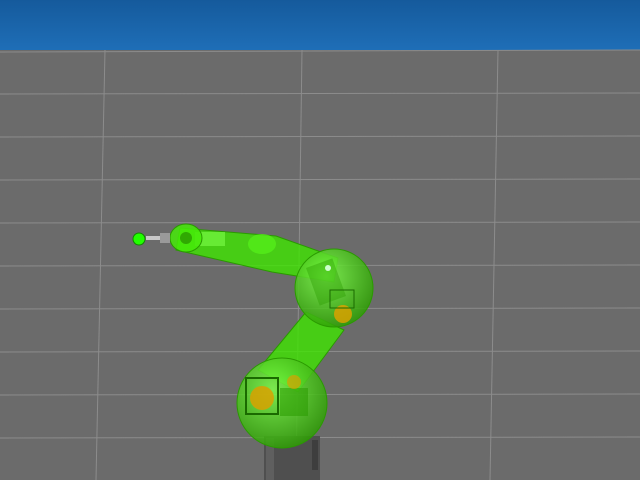  I want to click on sky-background, so click(320, 26).